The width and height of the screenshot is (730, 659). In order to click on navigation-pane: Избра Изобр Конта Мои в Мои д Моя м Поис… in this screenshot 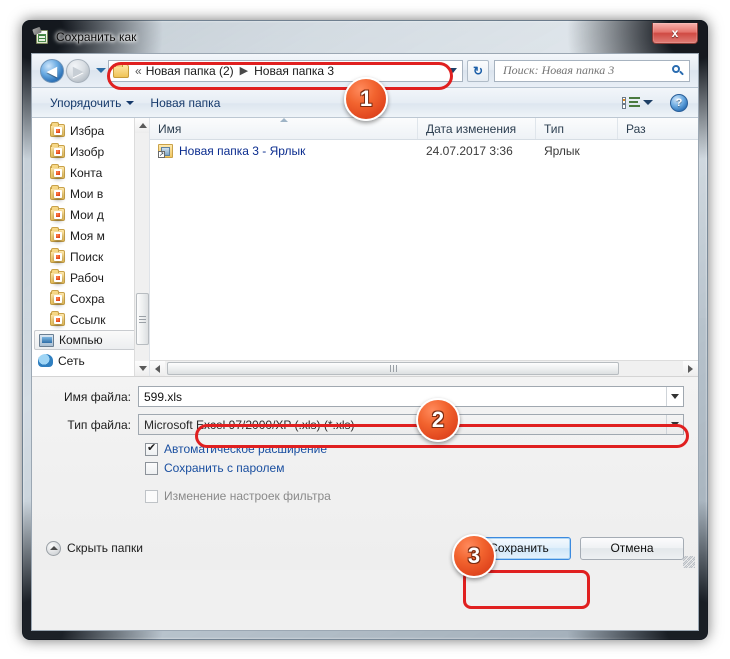, I will do `click(91, 247)`.